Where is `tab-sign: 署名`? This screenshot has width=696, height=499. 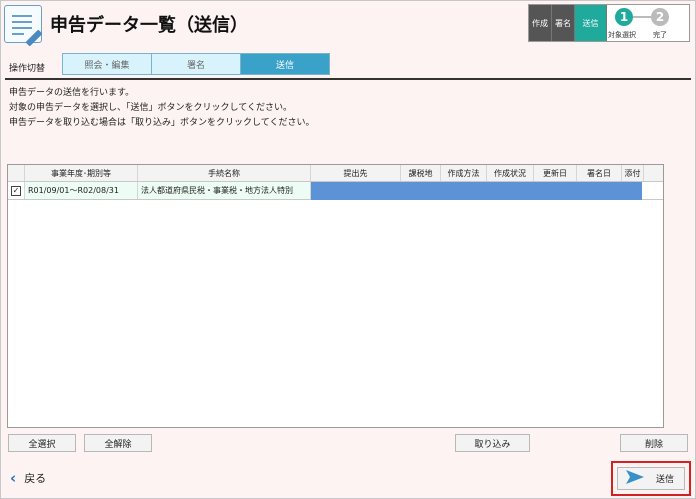 tab-sign: 署名 is located at coordinates (196, 64).